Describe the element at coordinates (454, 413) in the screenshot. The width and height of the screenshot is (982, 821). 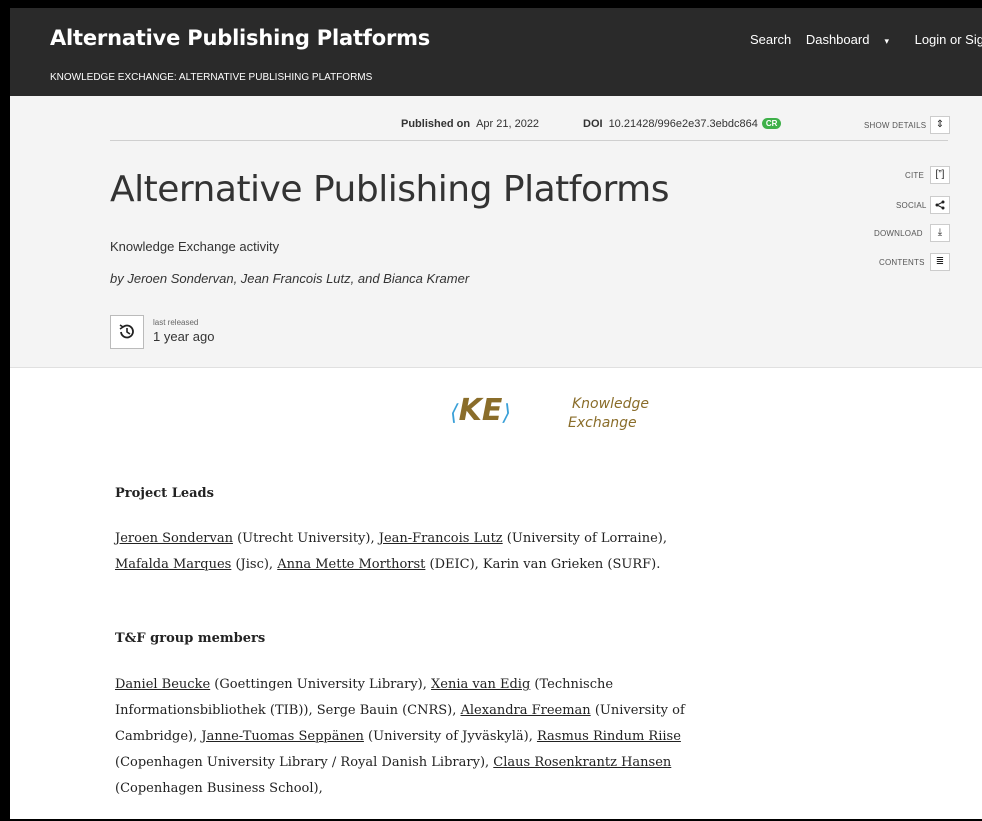
I see `logo-bracket-left: ⟨` at that location.